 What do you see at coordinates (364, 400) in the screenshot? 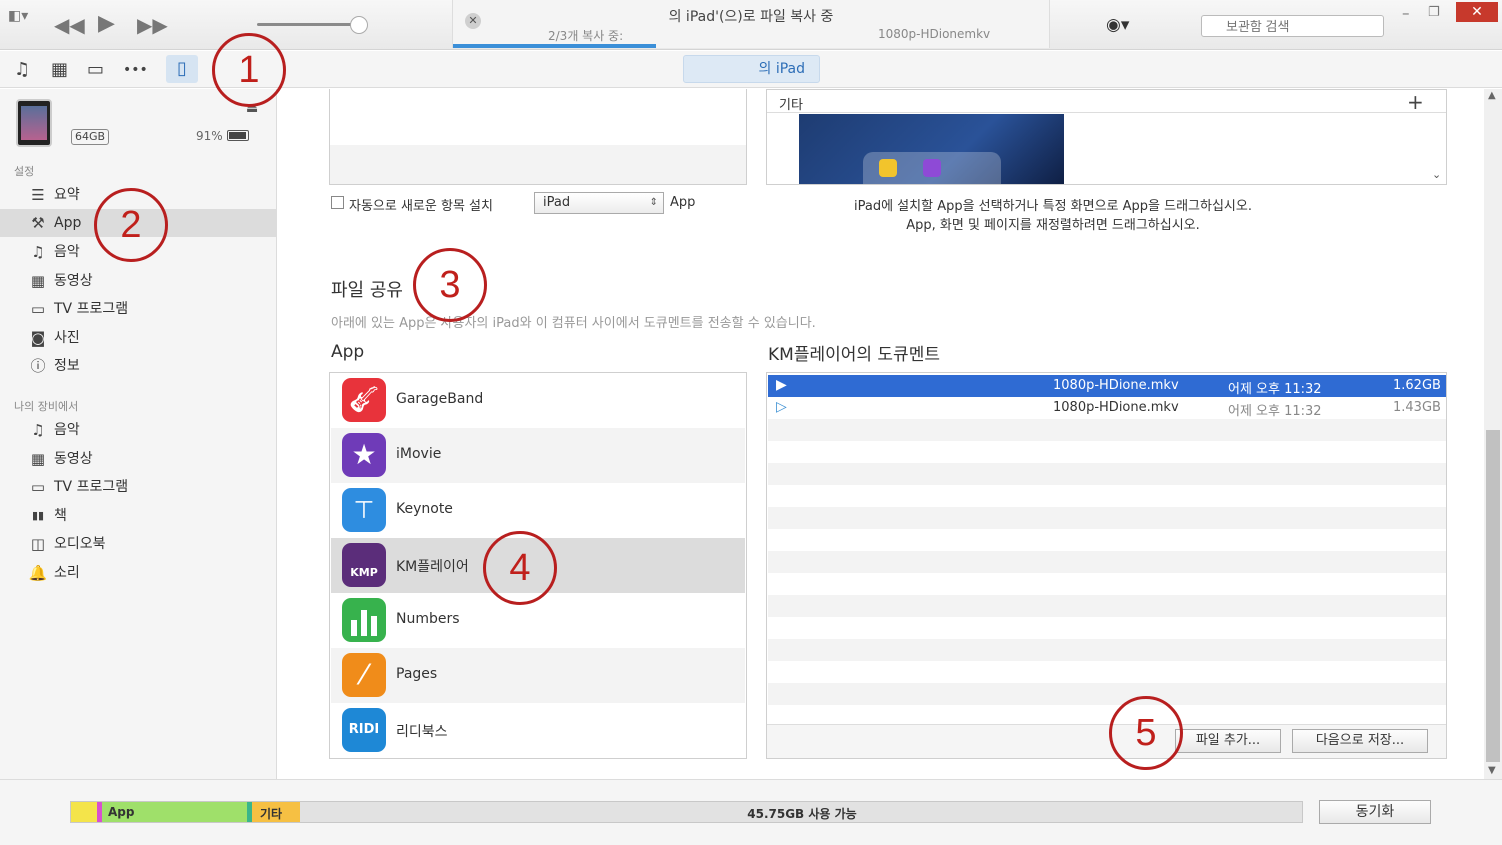
I see `garageband-icon: 🎸︎` at bounding box center [364, 400].